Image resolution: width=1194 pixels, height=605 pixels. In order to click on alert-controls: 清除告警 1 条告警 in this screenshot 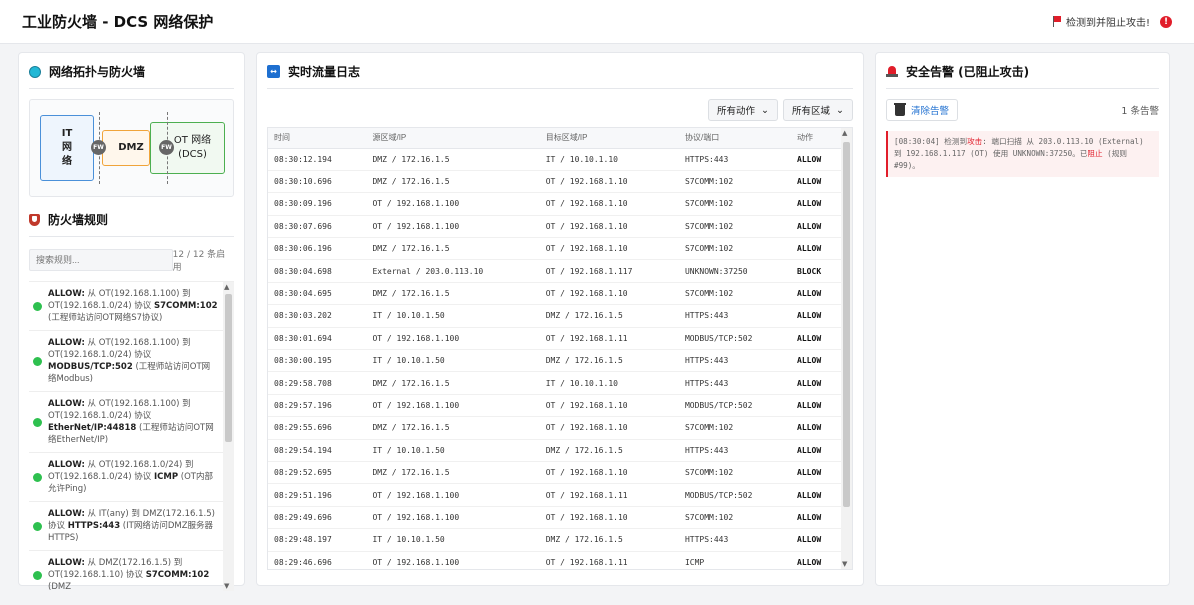, I will do `click(1022, 110)`.